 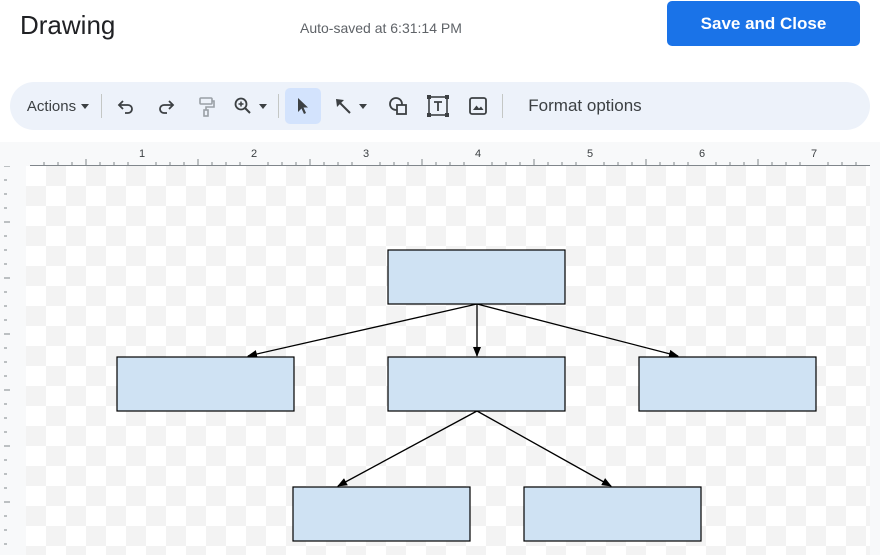 I want to click on zoom-icon, so click(x=242, y=105).